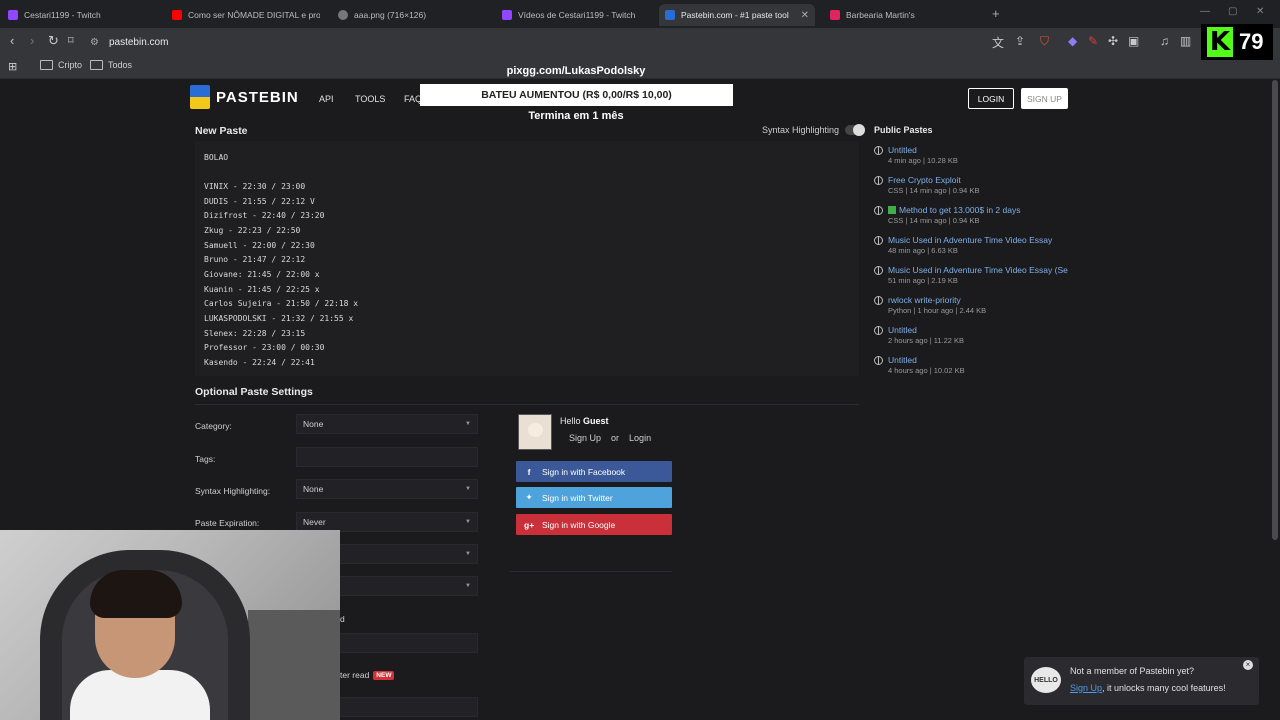  I want to click on paste-line: Kasendo - 22:24 / 22:41, so click(259, 362).